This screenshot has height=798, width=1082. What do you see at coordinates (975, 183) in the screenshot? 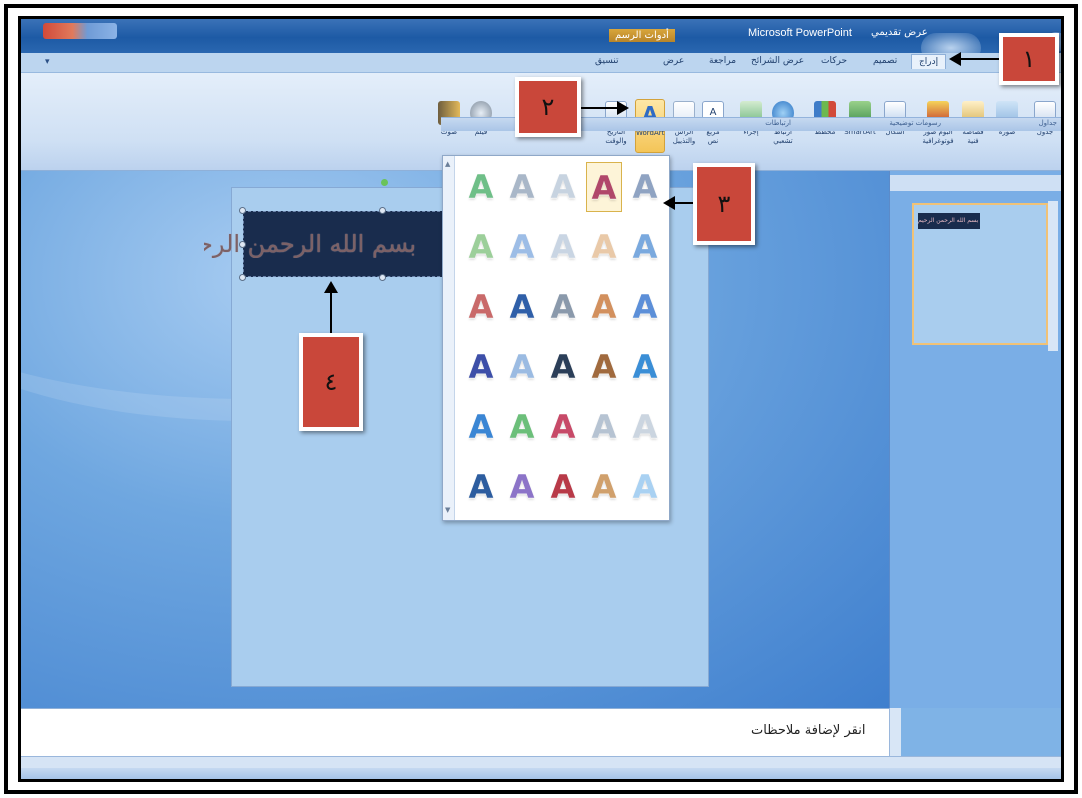
I see `pane-tabs` at bounding box center [975, 183].